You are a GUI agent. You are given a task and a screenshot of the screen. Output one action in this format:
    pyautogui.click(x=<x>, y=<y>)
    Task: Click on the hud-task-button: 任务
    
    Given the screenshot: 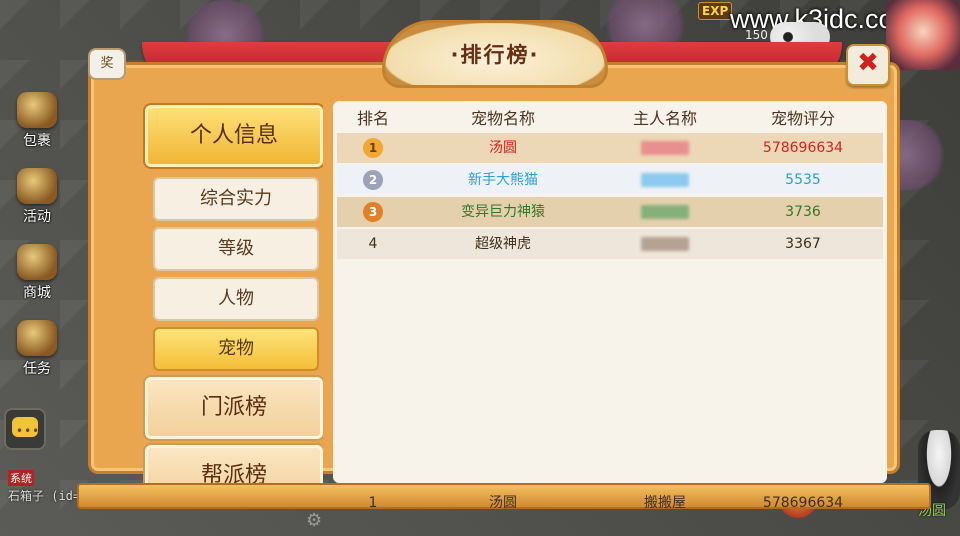 What is the action you would take?
    pyautogui.click(x=37, y=350)
    